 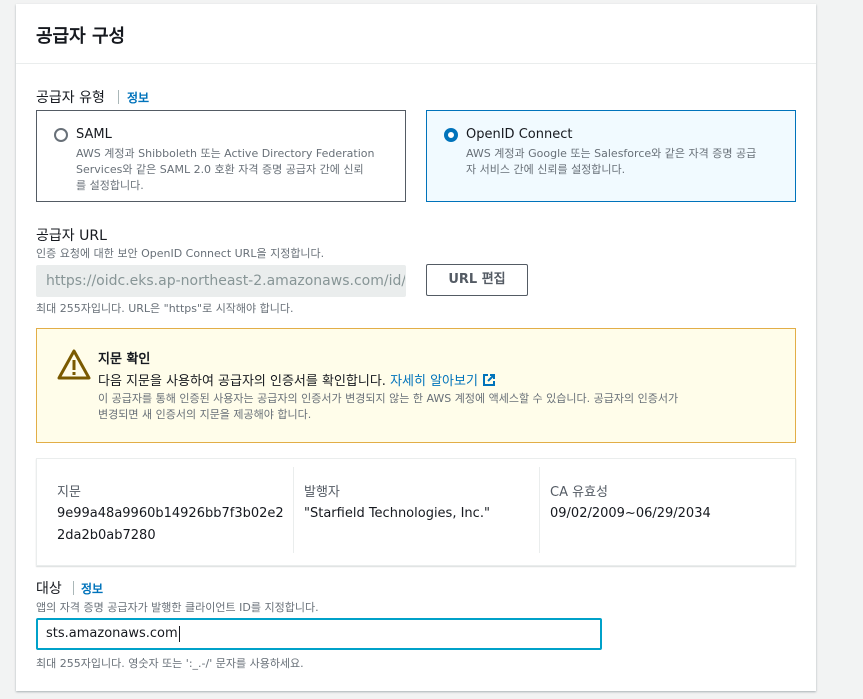 I want to click on panel-header: 공급자 구성, so click(x=416, y=34).